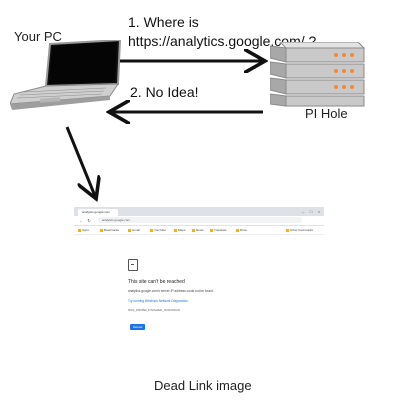 The width and height of the screenshot is (400, 400). I want to click on bookmark-item: Drive, so click(241, 230).